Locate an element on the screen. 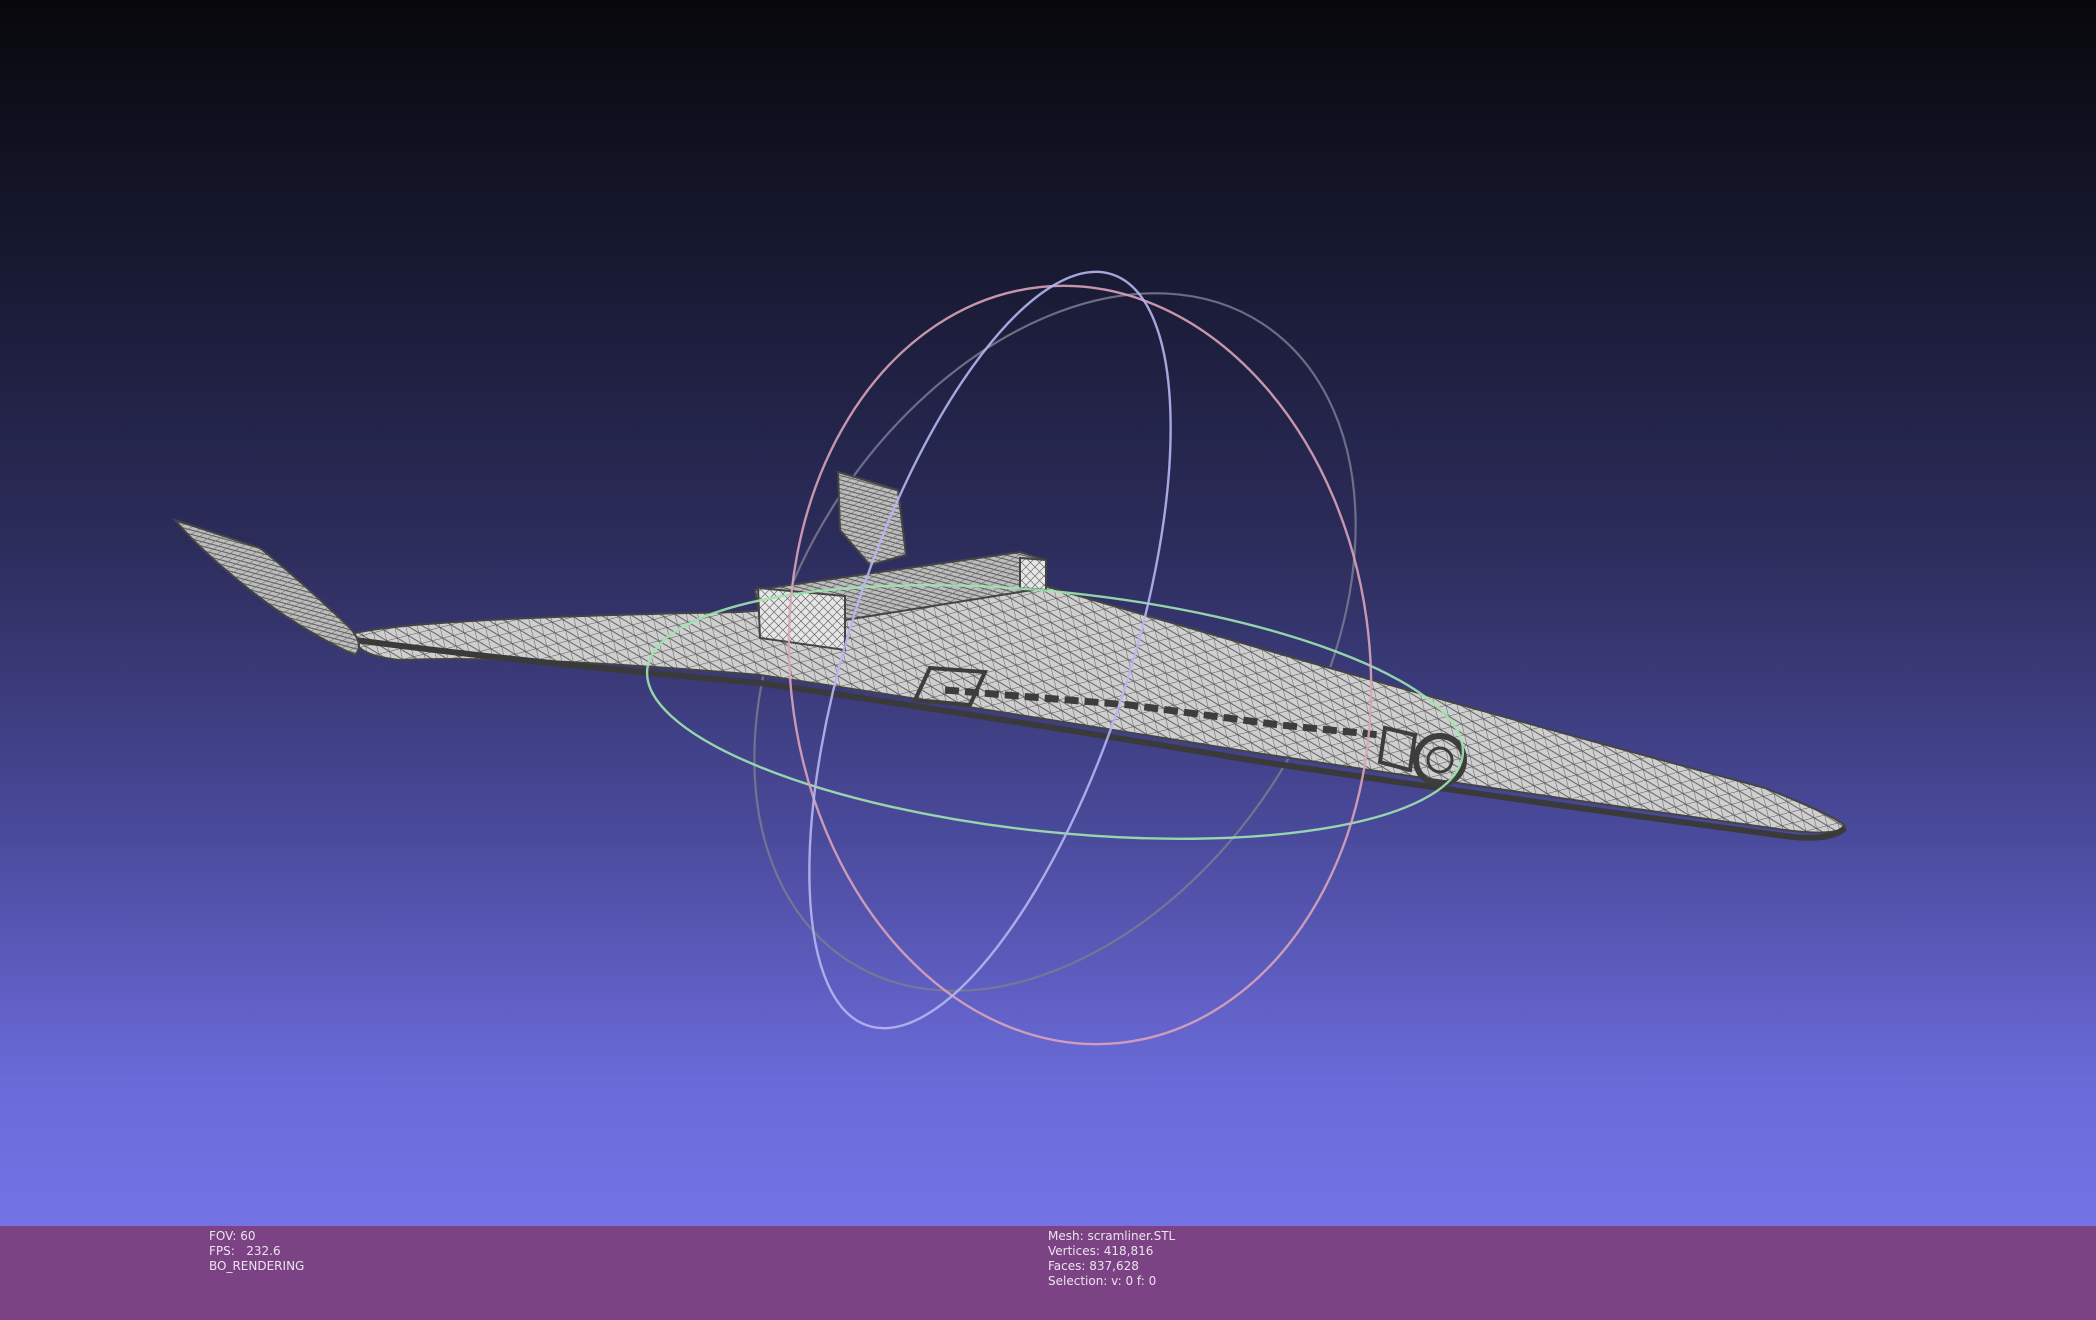 The height and width of the screenshot is (1320, 2096). render-info: FOV: 60 FPS: 232.6 BO_RENDERING is located at coordinates (256, 1251).